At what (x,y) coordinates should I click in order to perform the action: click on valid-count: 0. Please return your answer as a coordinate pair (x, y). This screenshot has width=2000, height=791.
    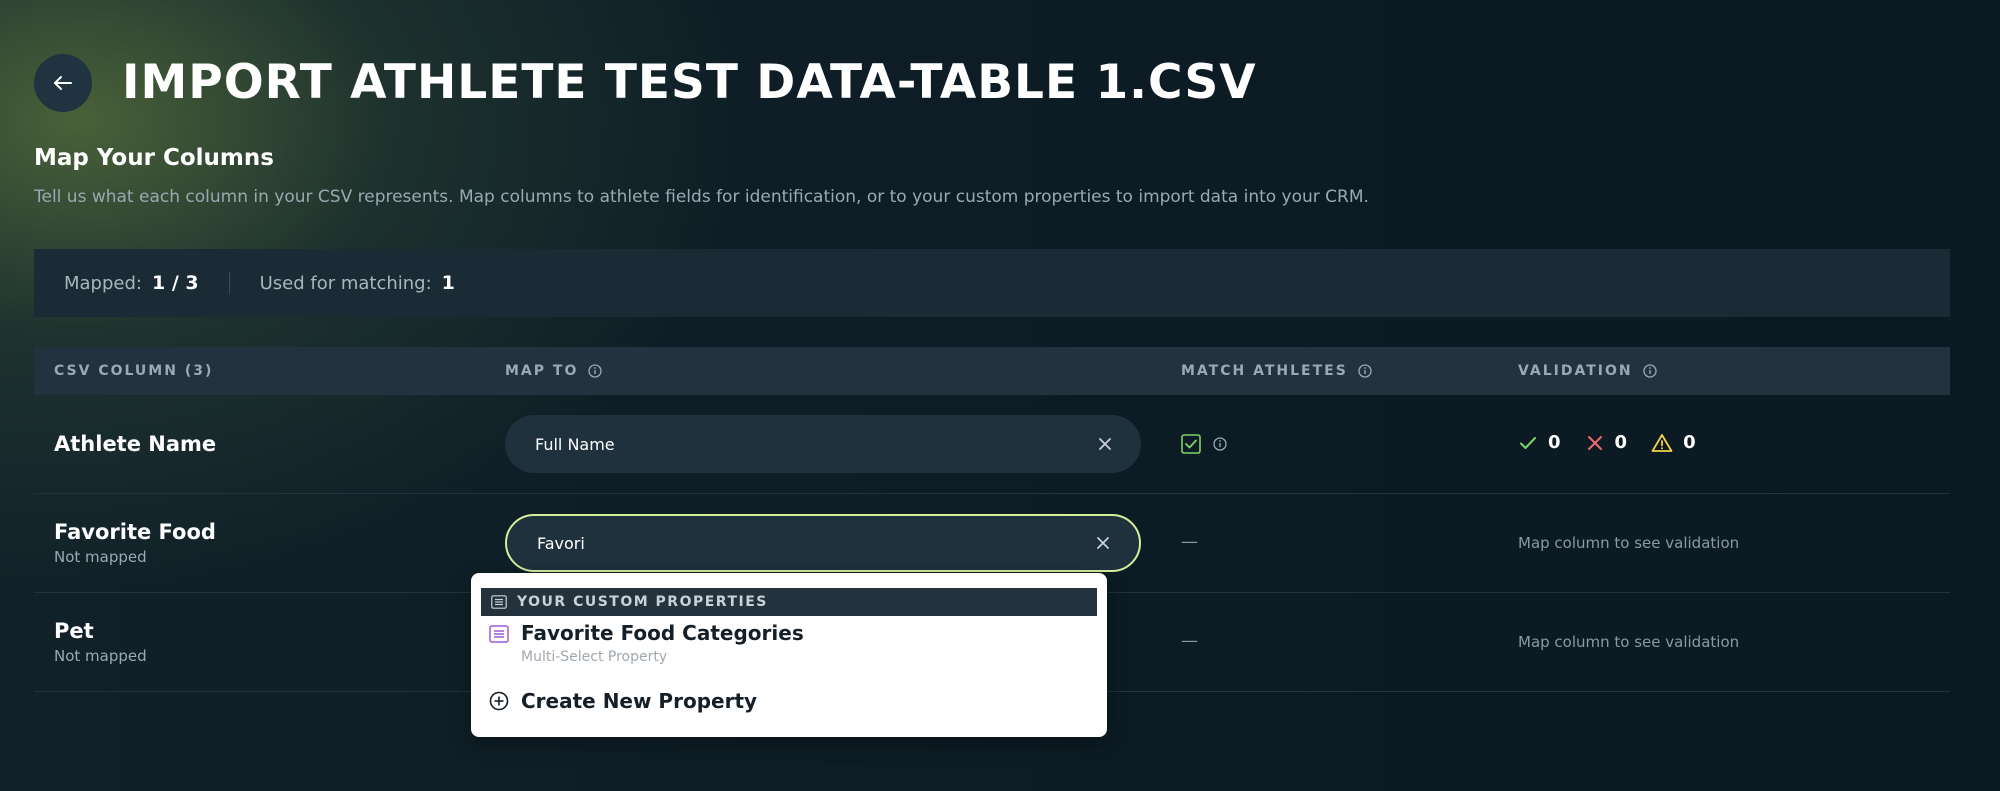
    Looking at the image, I should click on (1554, 442).